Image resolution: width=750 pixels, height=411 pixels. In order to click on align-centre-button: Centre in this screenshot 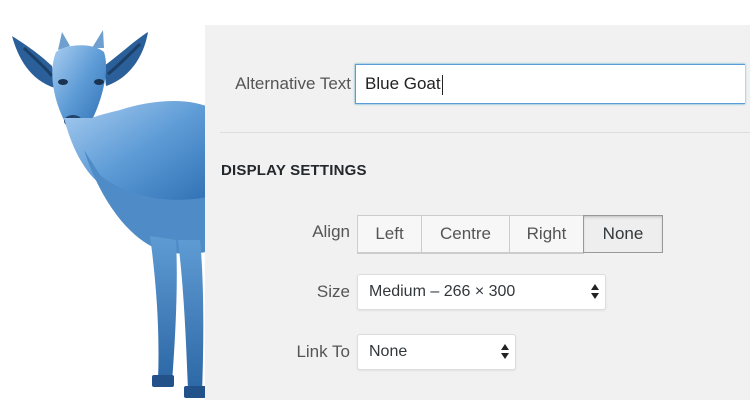, I will do `click(465, 234)`.